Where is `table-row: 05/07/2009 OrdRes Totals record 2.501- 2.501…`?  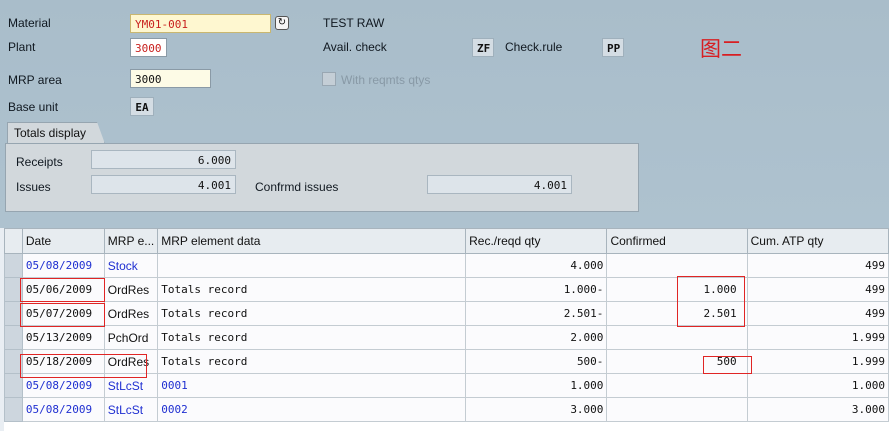
table-row: 05/07/2009 OrdRes Totals record 2.501- 2.501… is located at coordinates (446, 313).